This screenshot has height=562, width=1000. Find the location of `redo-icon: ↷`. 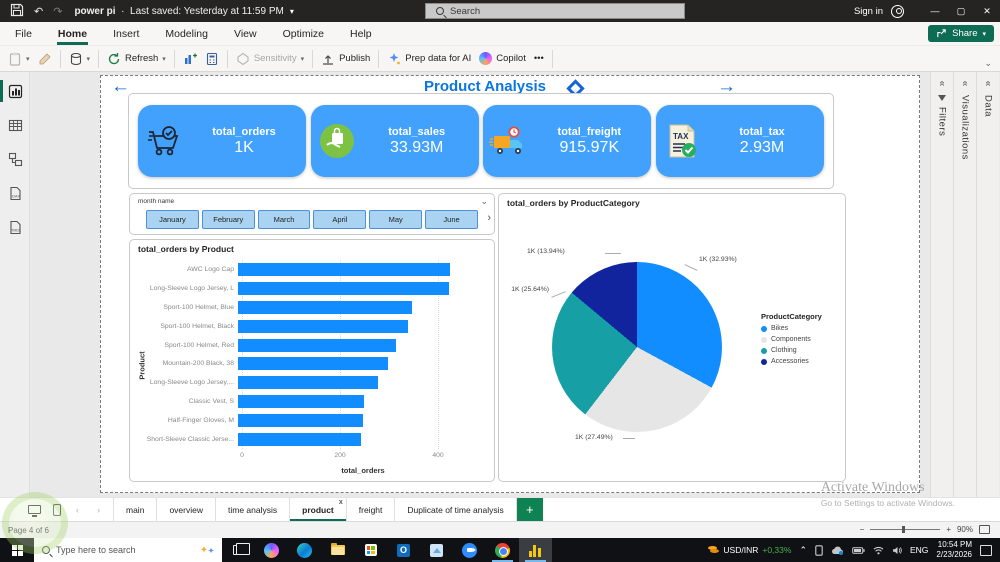

redo-icon: ↷ is located at coordinates (57, 11).